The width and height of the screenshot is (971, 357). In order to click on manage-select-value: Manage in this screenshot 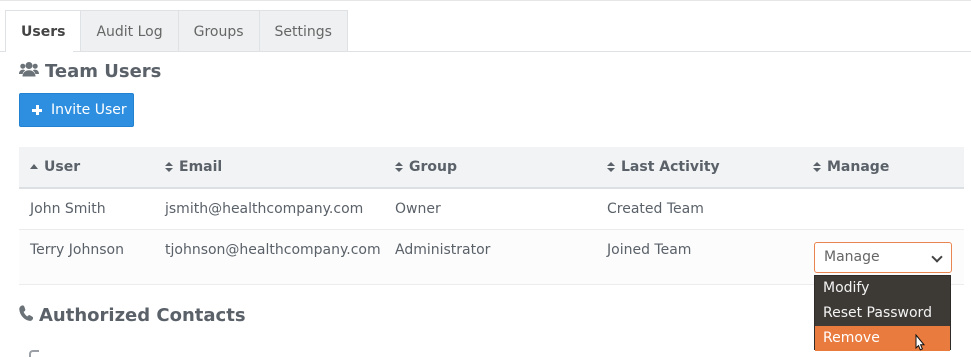, I will do `click(852, 257)`.